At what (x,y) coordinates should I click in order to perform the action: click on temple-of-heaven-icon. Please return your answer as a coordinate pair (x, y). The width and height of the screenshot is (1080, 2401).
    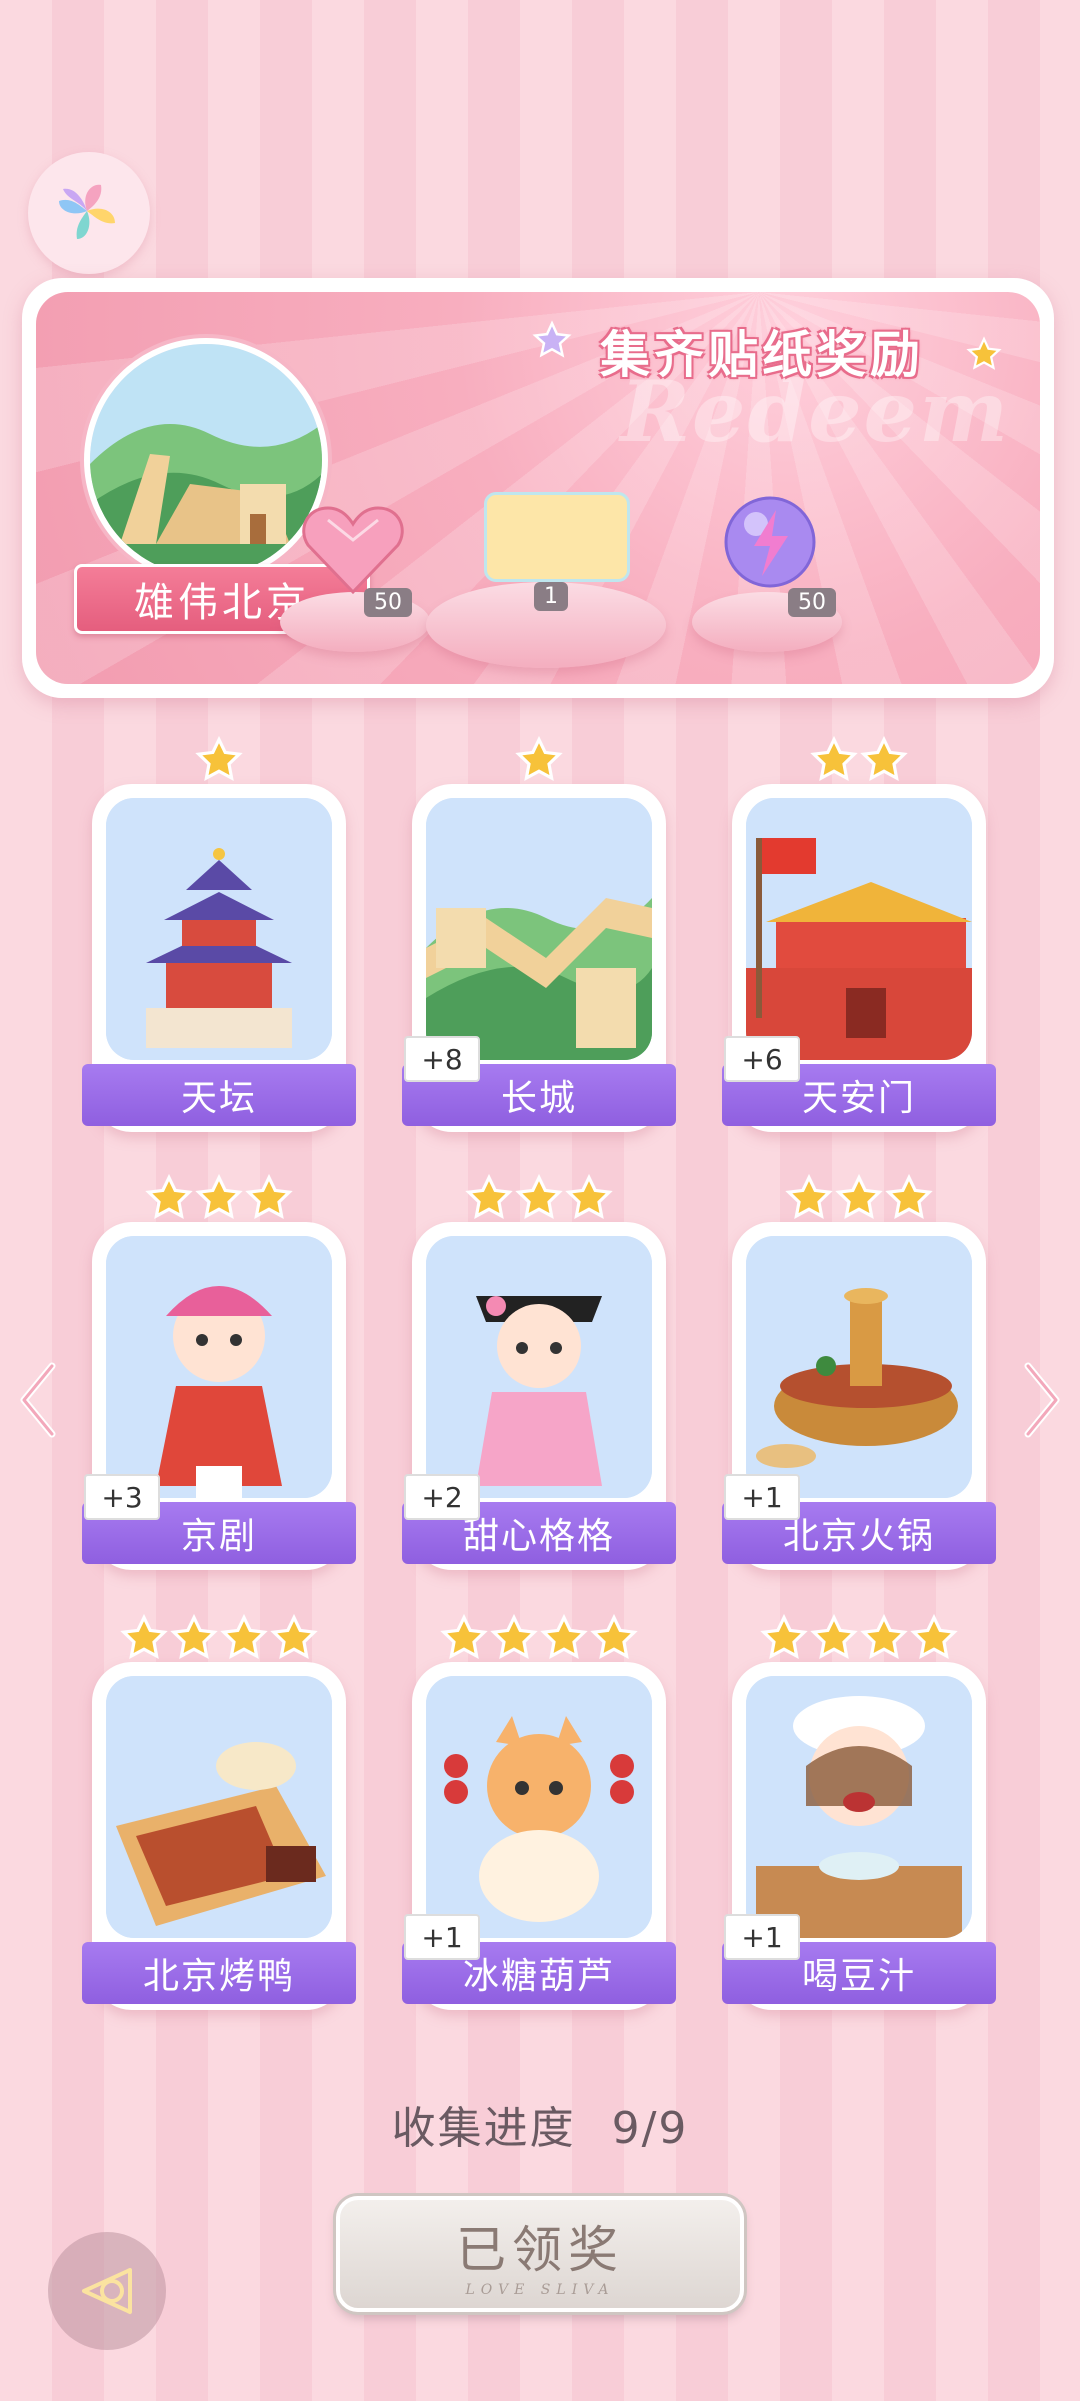
    Looking at the image, I should click on (219, 929).